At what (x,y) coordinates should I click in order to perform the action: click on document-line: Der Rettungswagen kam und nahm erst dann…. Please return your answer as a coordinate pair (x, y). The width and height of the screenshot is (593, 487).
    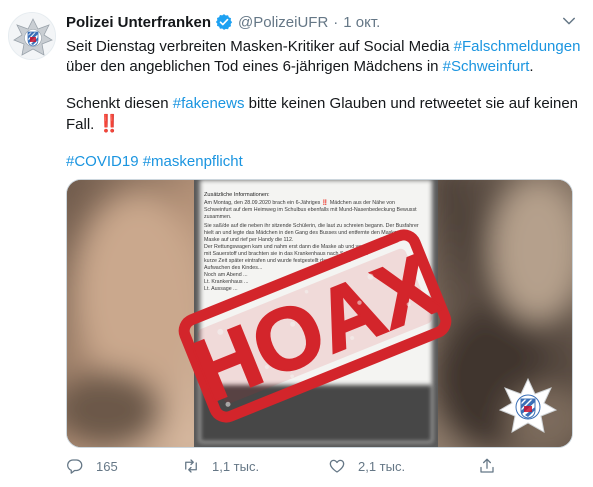
    Looking at the image, I should click on (291, 247).